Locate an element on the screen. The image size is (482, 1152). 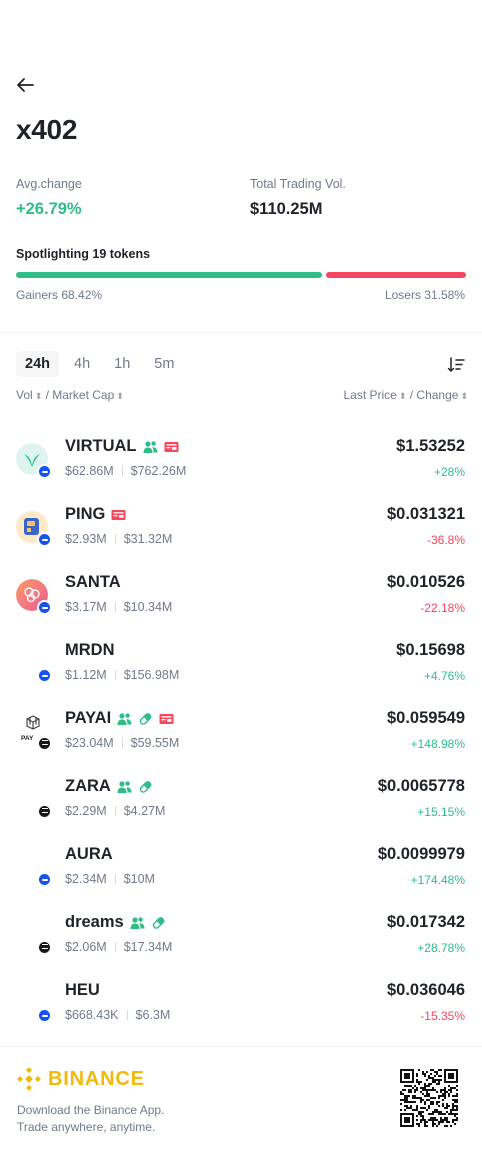
token-price: $0.15698 is located at coordinates (430, 650).